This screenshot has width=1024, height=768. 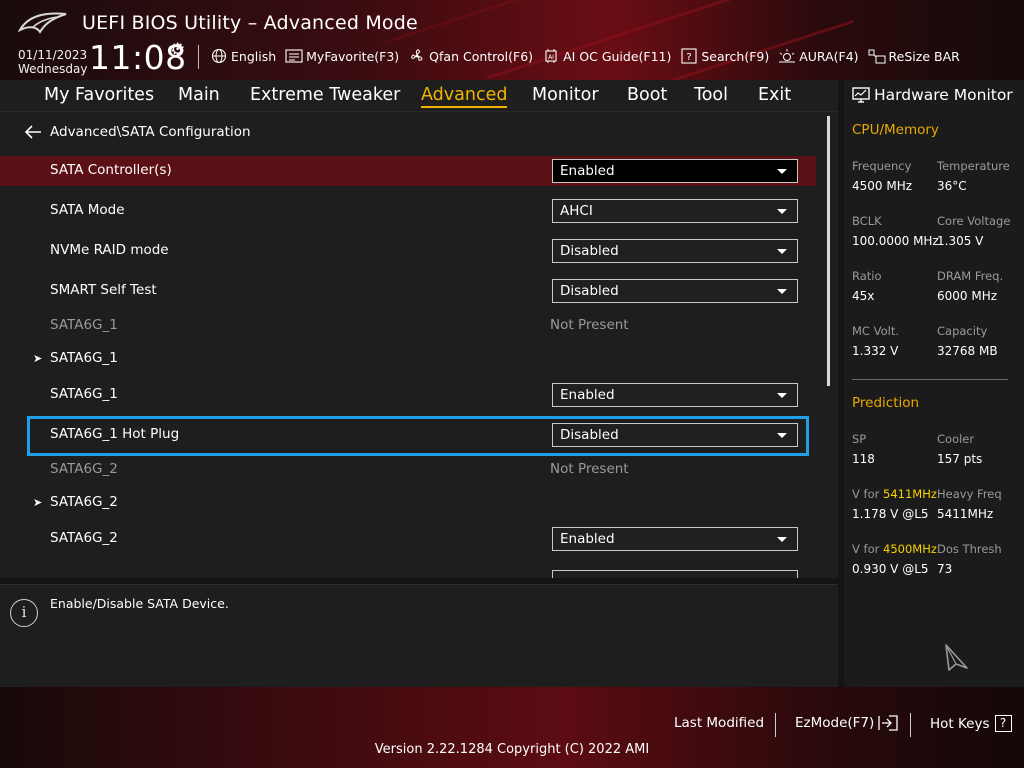 I want to click on setting-row-sata-controllers: SATA Controller(s) Enabled, so click(x=408, y=171).